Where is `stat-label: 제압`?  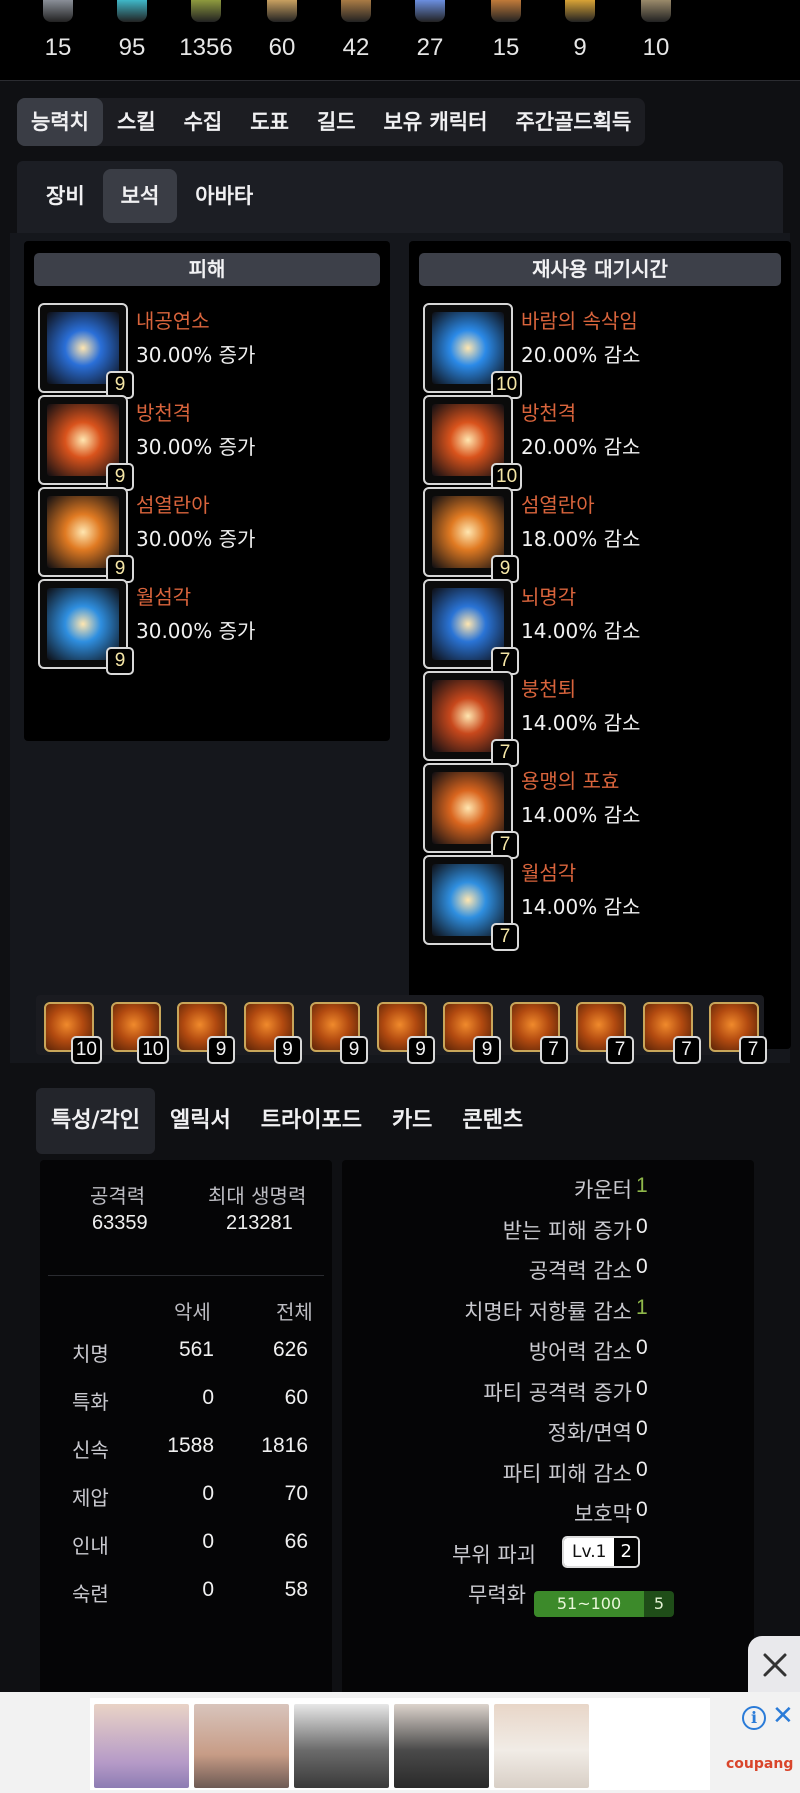
stat-label: 제압 is located at coordinates (90, 1498).